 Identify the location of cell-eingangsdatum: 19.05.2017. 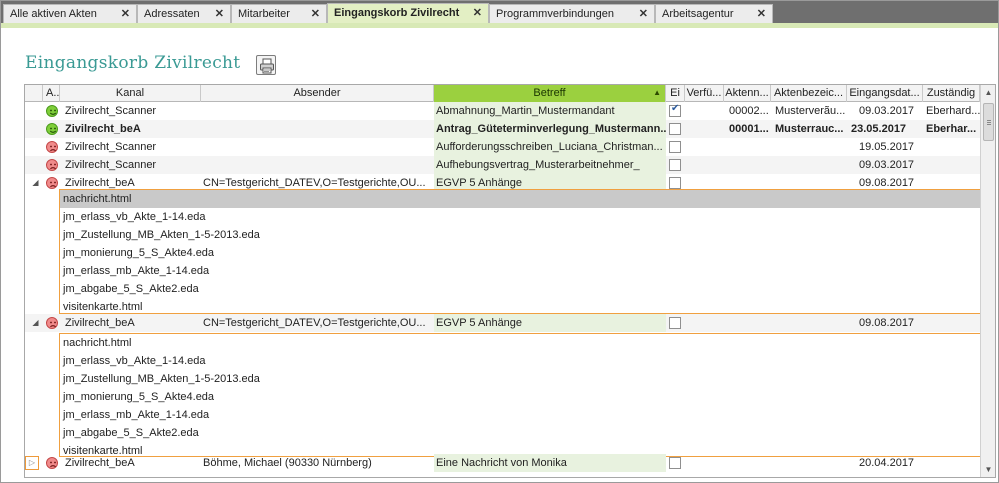
(887, 147).